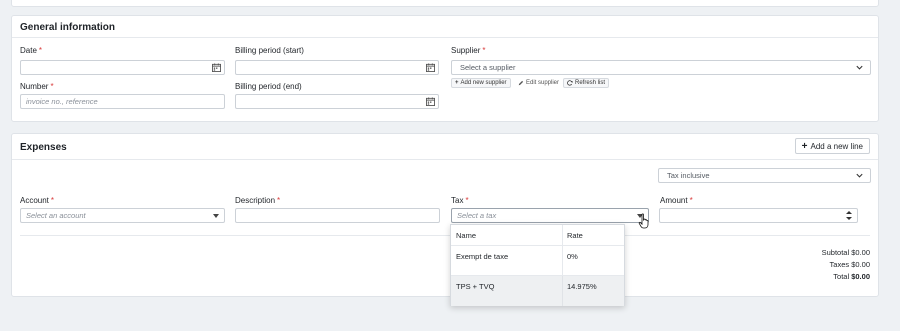 Image resolution: width=900 pixels, height=331 pixels. Describe the element at coordinates (269, 50) in the screenshot. I see `billing-start-label: Billing period (start)` at that location.